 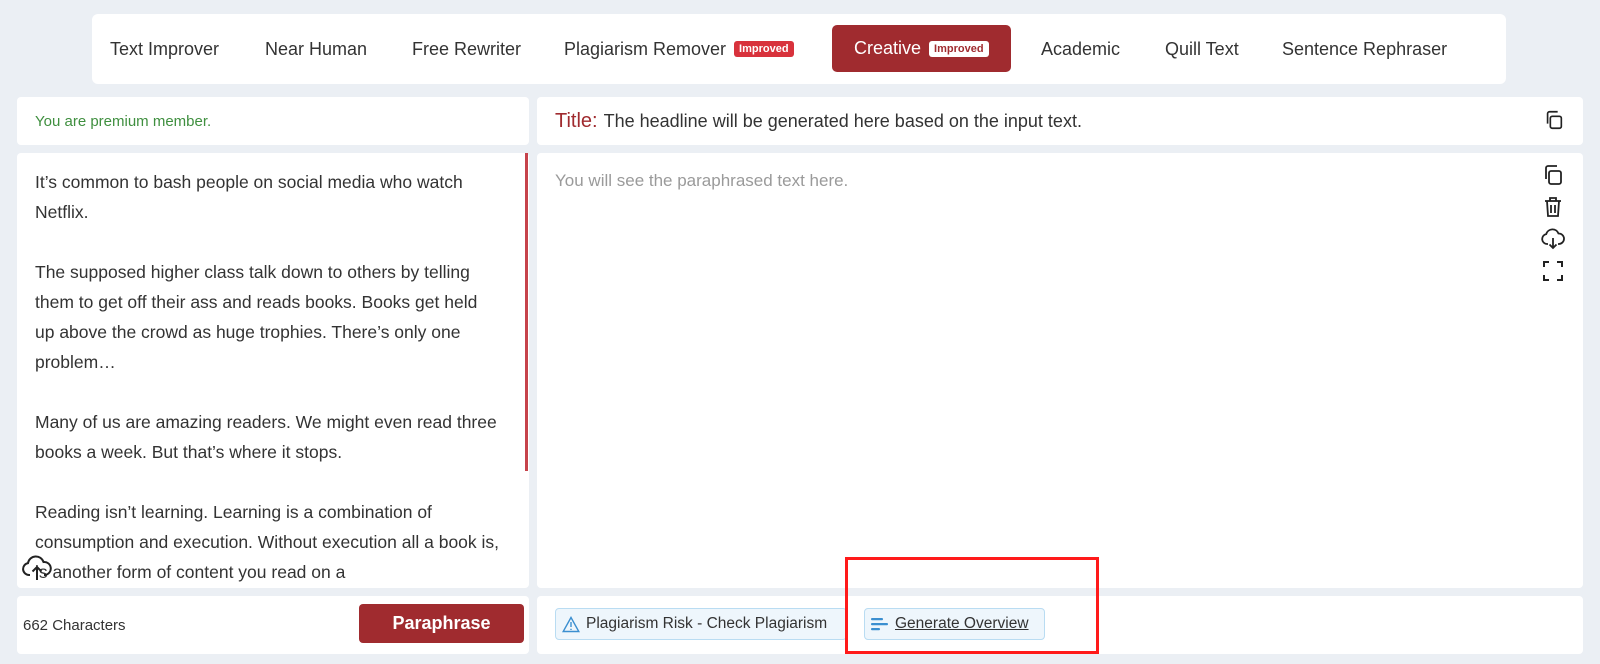 I want to click on tab-label: Creative, so click(x=888, y=48).